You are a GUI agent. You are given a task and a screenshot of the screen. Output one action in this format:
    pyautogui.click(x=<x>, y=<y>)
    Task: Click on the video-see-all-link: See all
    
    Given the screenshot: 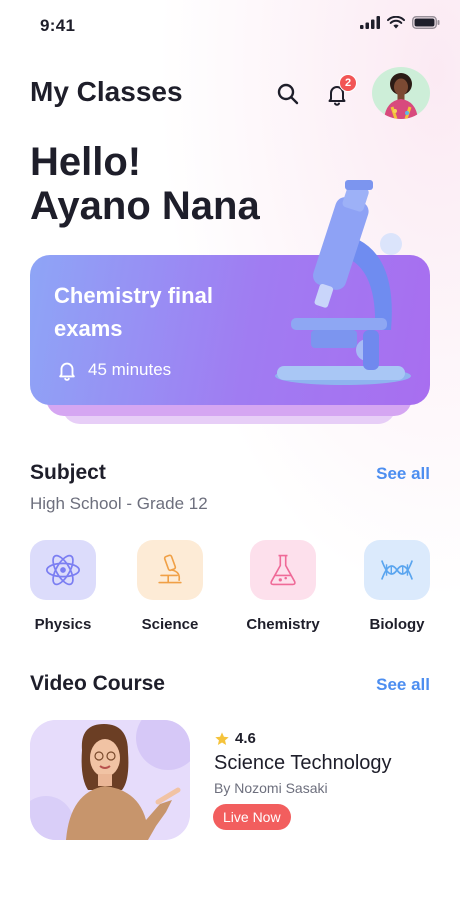 What is the action you would take?
    pyautogui.click(x=403, y=685)
    